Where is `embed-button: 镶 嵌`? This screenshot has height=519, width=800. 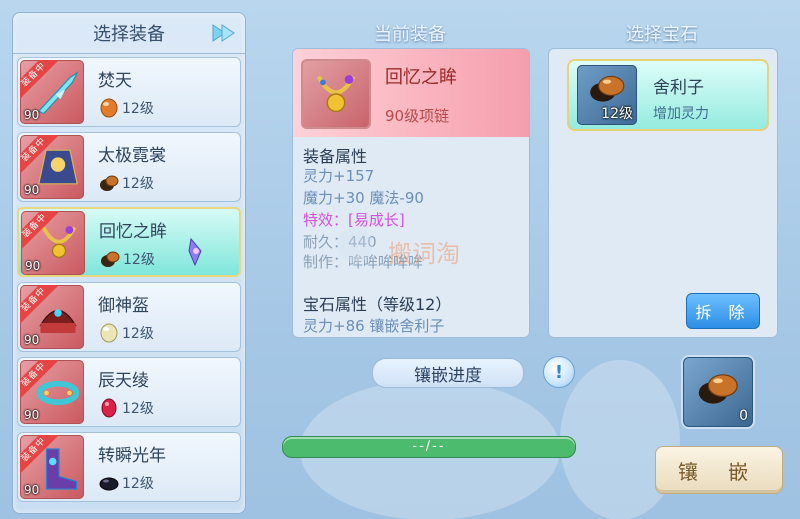 embed-button: 镶 嵌 is located at coordinates (719, 470).